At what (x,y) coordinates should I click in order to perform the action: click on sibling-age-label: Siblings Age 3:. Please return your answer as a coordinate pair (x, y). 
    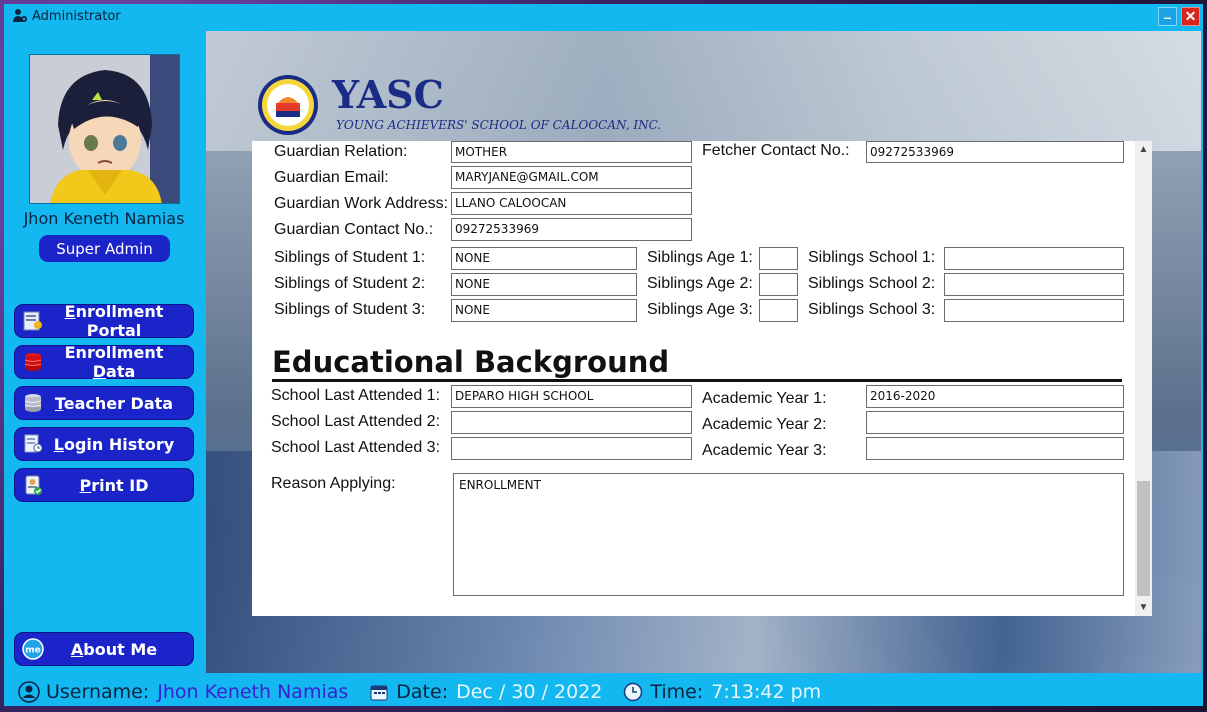
    Looking at the image, I should click on (700, 309).